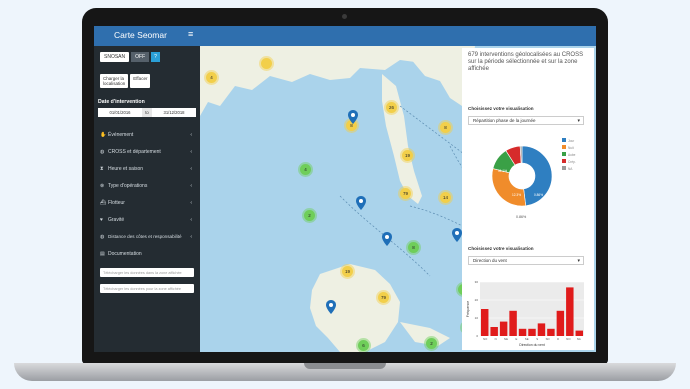 The height and width of the screenshot is (389, 690). Describe the element at coordinates (147, 236) in the screenshot. I see `sidebar-item-distance: ◍ Distance des côtes et responsabilité ‹` at that location.